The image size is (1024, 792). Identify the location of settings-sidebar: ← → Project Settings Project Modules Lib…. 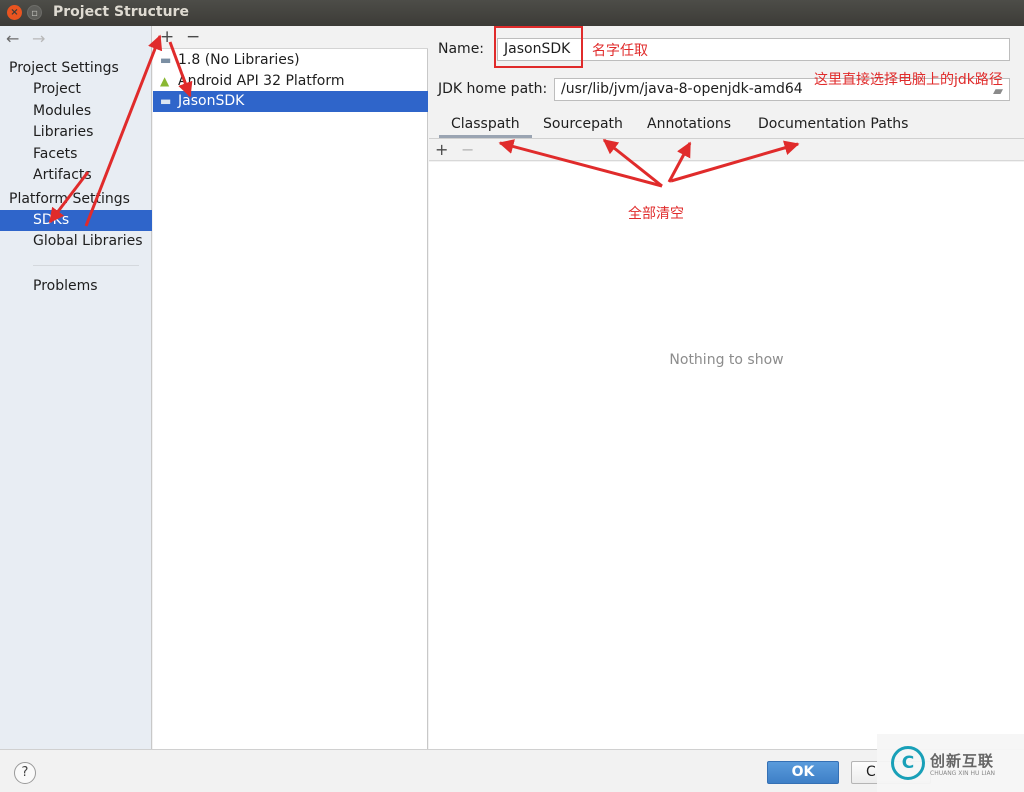
(76, 387).